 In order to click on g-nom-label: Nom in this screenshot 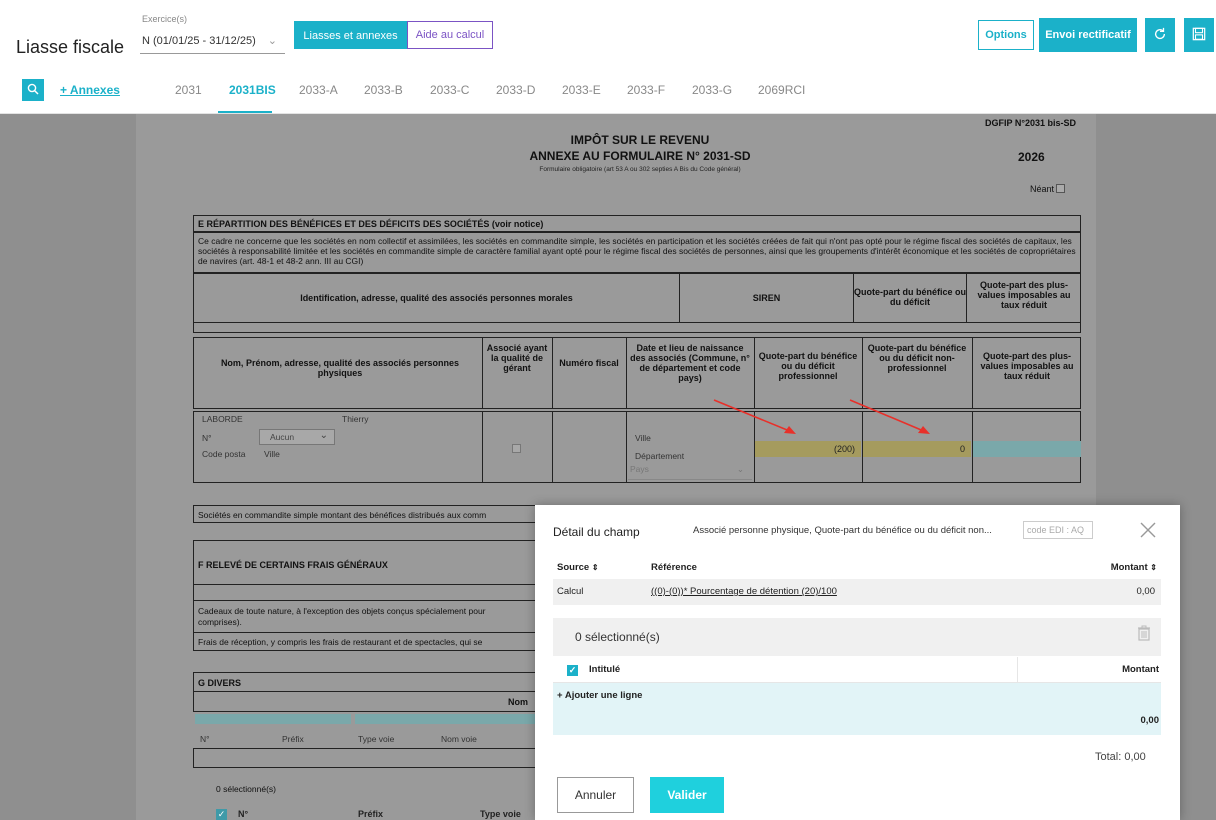, I will do `click(518, 702)`.